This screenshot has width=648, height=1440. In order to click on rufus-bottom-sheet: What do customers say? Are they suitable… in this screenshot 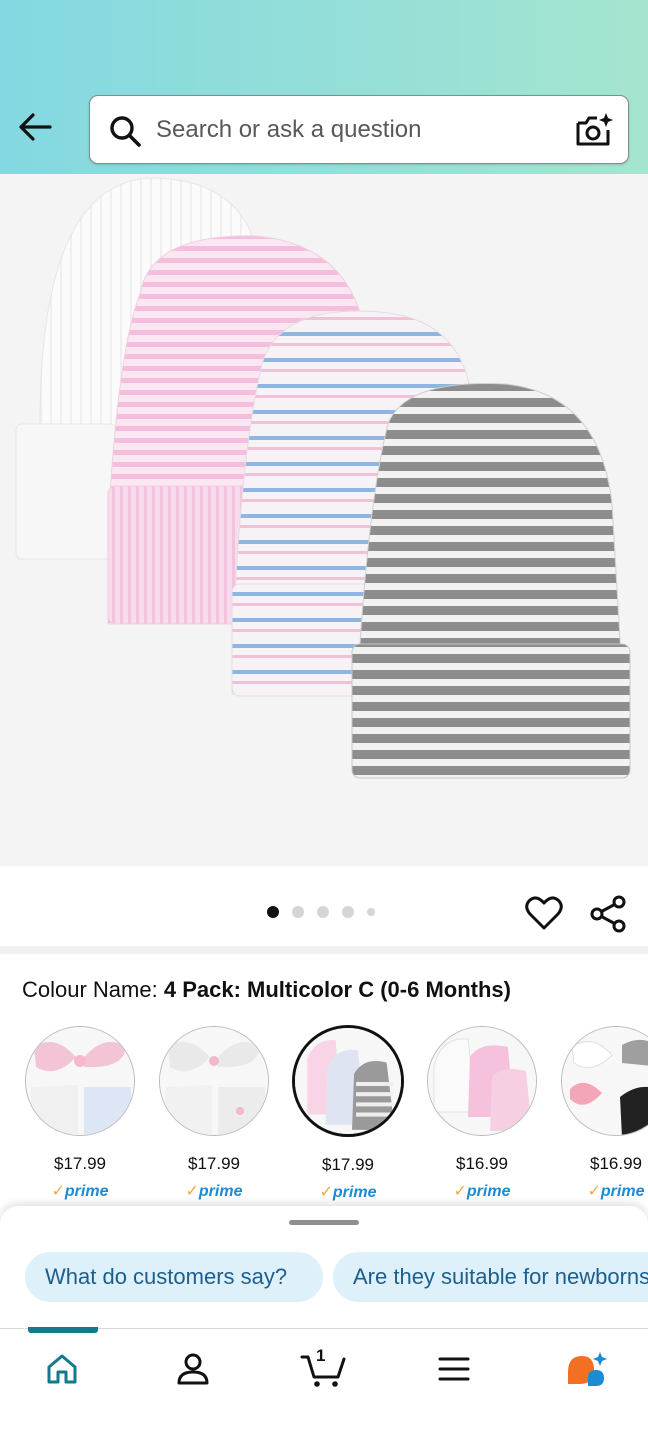, I will do `click(324, 1268)`.